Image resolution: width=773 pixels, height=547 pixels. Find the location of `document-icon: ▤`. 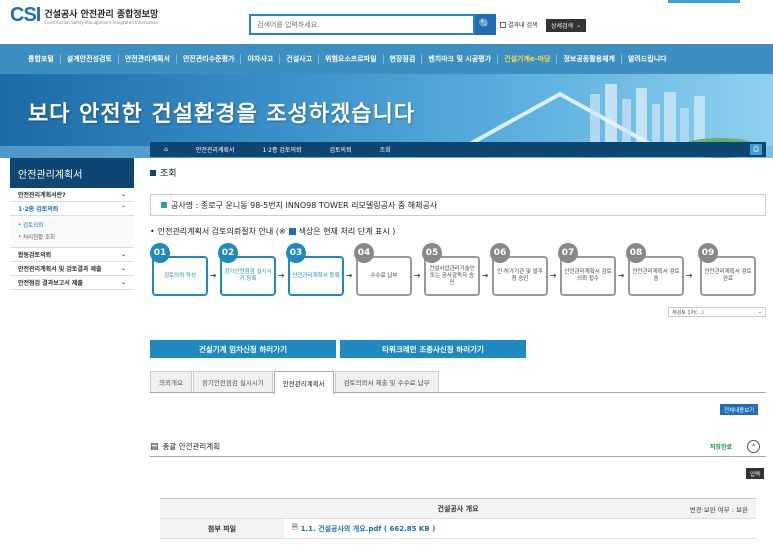

document-icon: ▤ is located at coordinates (154, 446).